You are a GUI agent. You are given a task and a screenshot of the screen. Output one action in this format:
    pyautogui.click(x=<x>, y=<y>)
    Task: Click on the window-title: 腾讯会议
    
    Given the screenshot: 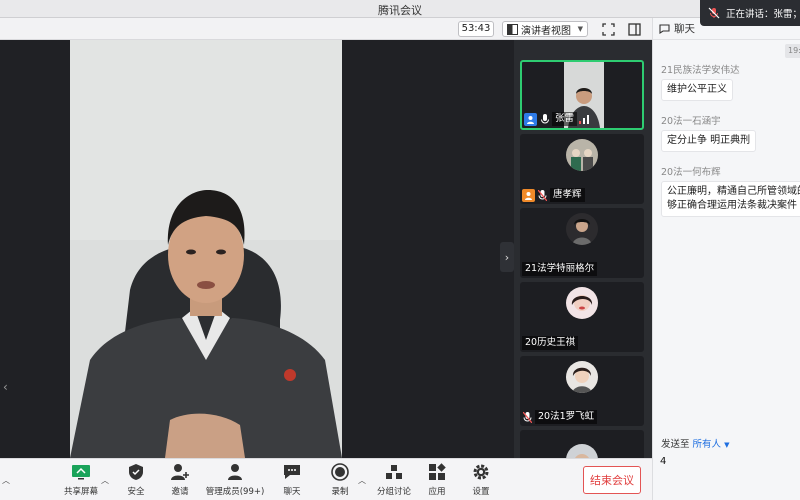 What is the action you would take?
    pyautogui.click(x=400, y=10)
    